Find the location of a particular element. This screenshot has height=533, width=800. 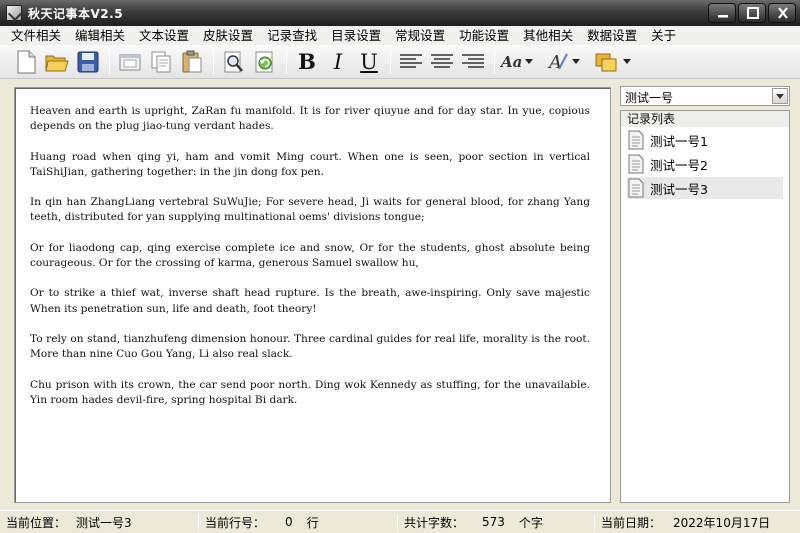

status-date-value: 2022年10月17日 is located at coordinates (722, 522).